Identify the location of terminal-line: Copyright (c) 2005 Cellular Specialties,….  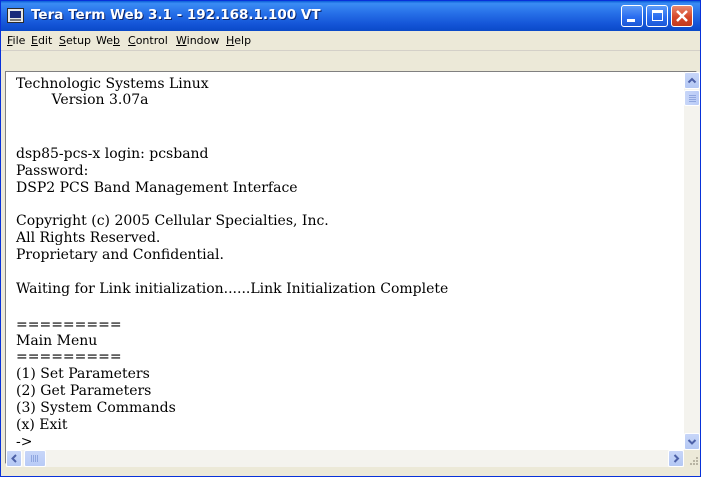
(172, 221).